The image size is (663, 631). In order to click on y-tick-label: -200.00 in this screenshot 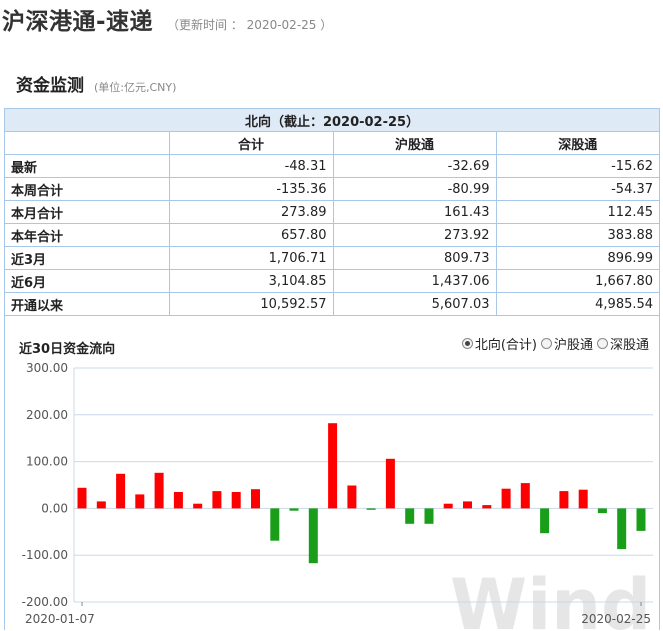, I will do `click(45, 602)`.